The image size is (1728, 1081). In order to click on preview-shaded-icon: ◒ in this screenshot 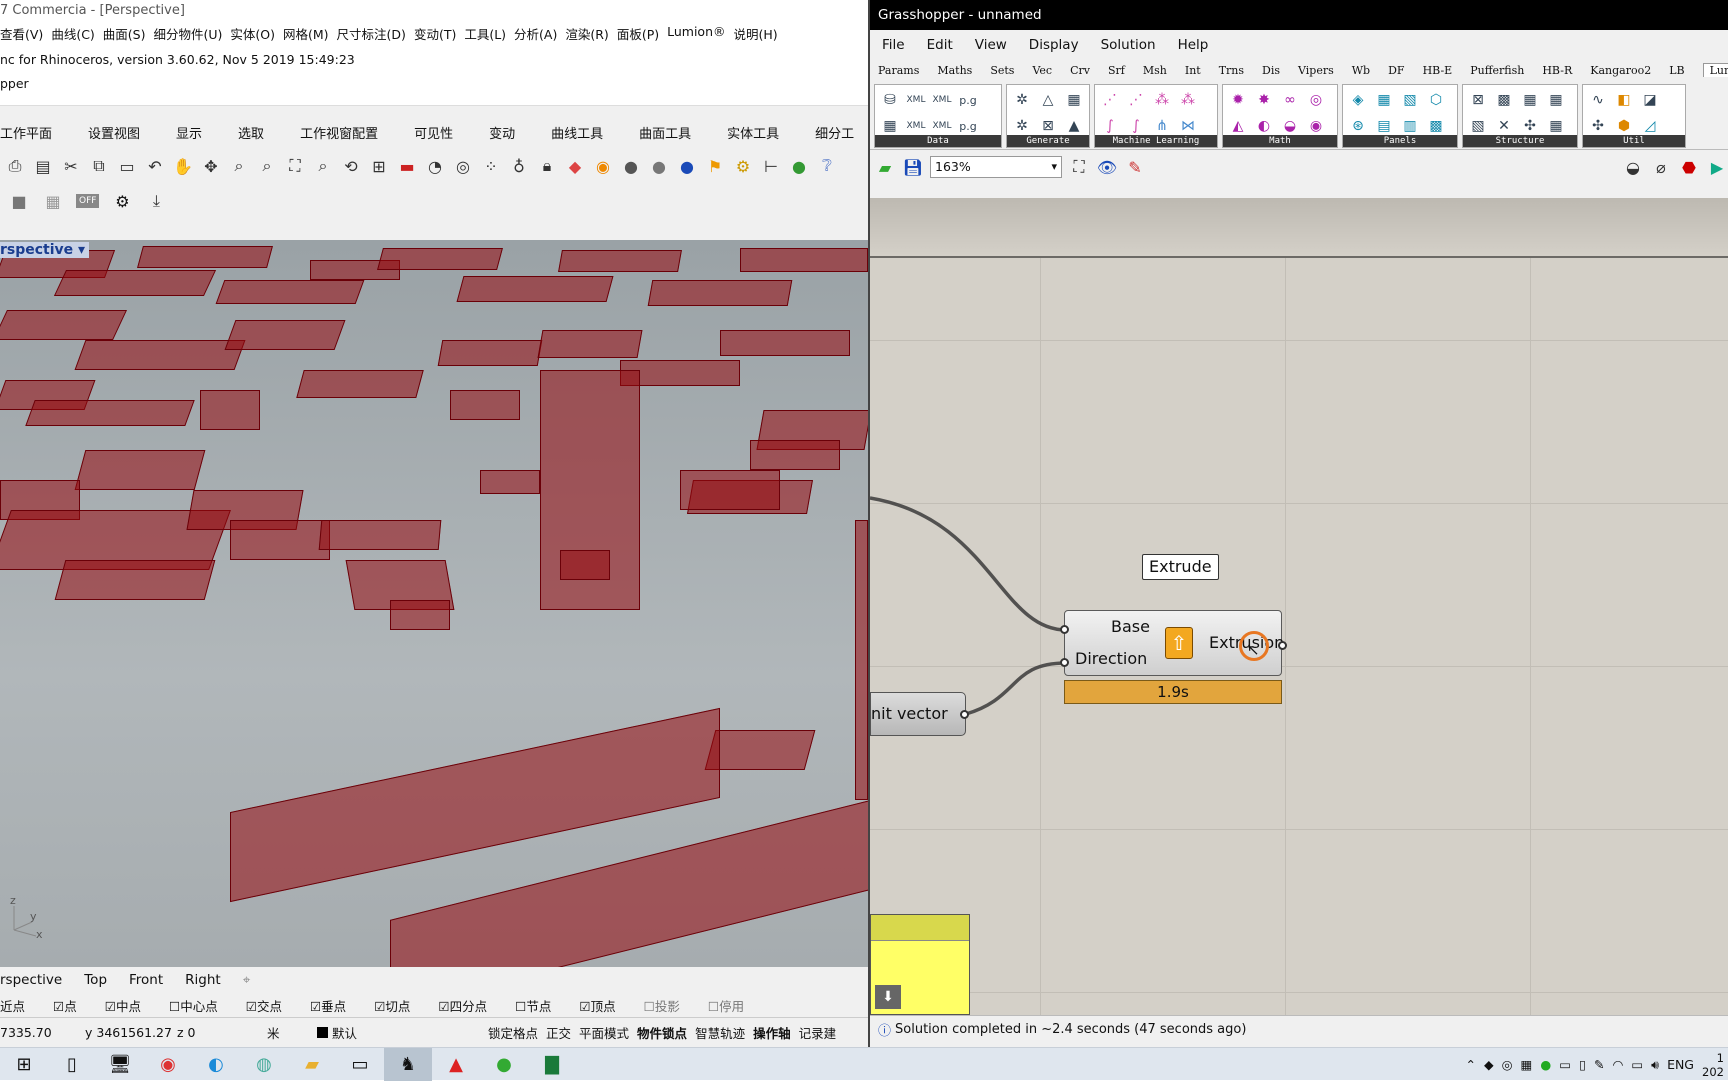, I will do `click(1633, 167)`.